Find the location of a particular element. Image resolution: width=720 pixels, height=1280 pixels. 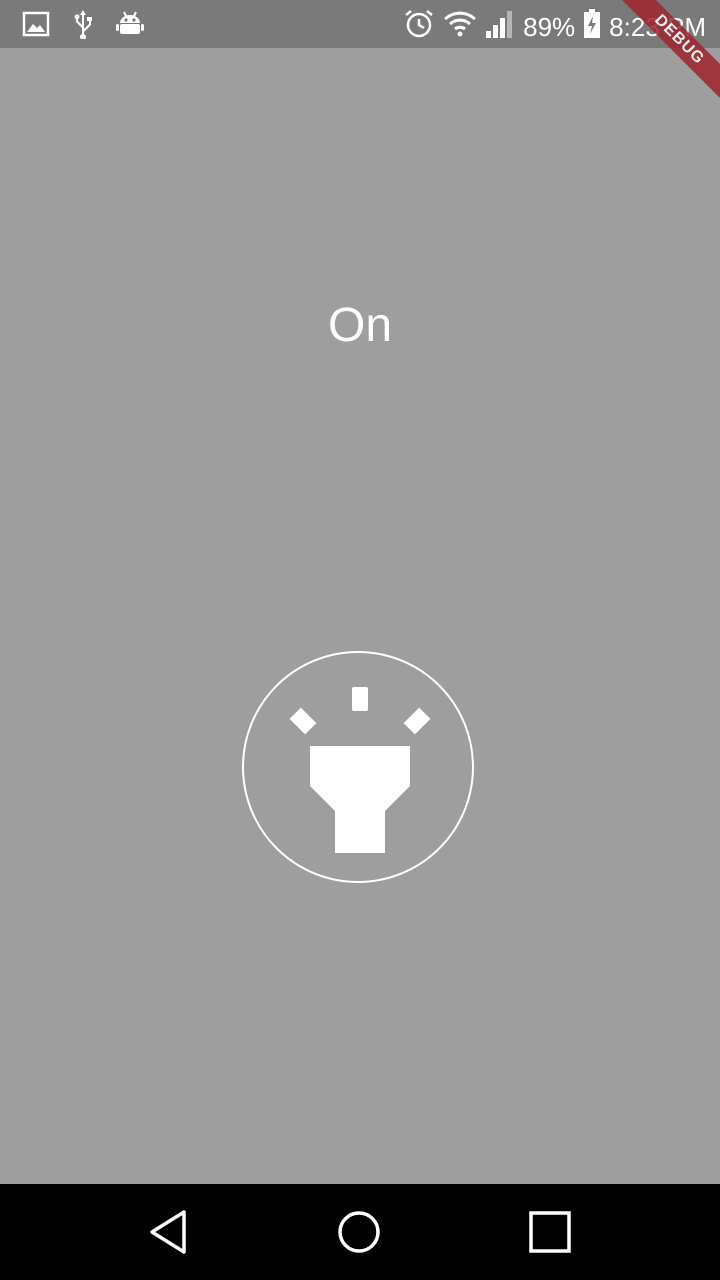

wifi-icon is located at coordinates (460, 26).